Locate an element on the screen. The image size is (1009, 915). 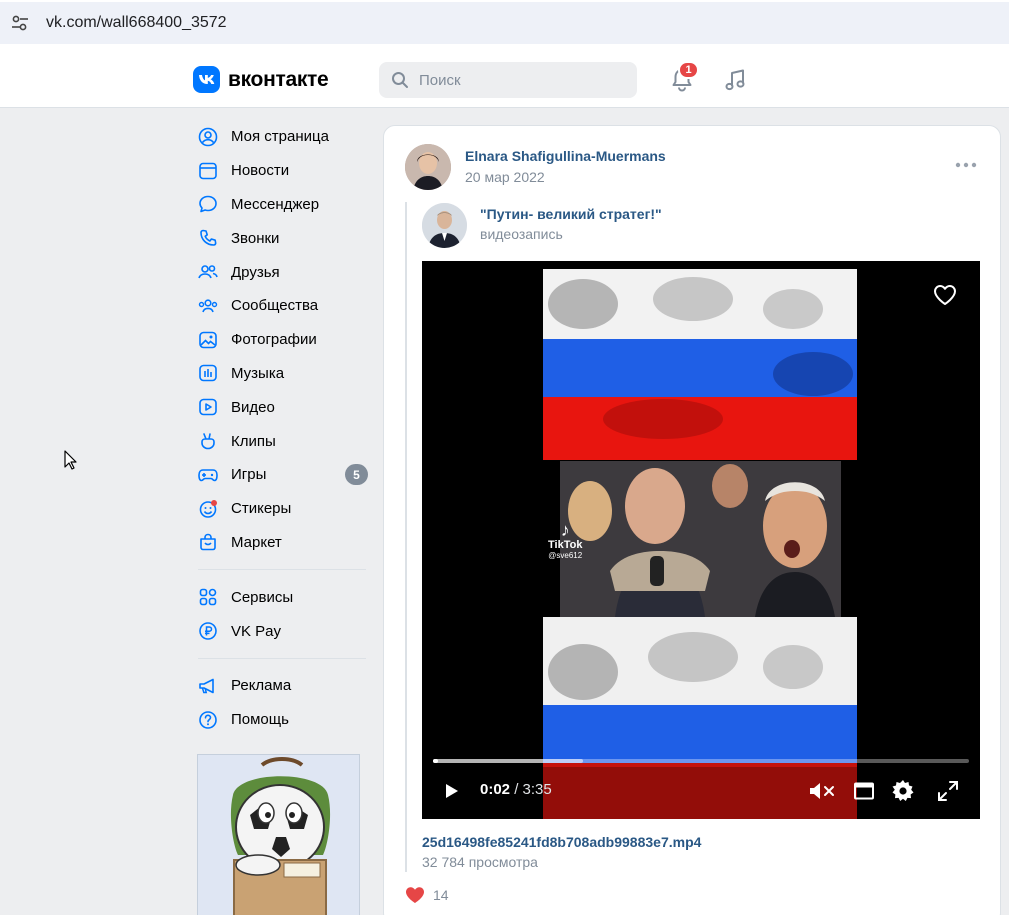
repost-title: "Путин- великий стратег!" is located at coordinates (571, 214).